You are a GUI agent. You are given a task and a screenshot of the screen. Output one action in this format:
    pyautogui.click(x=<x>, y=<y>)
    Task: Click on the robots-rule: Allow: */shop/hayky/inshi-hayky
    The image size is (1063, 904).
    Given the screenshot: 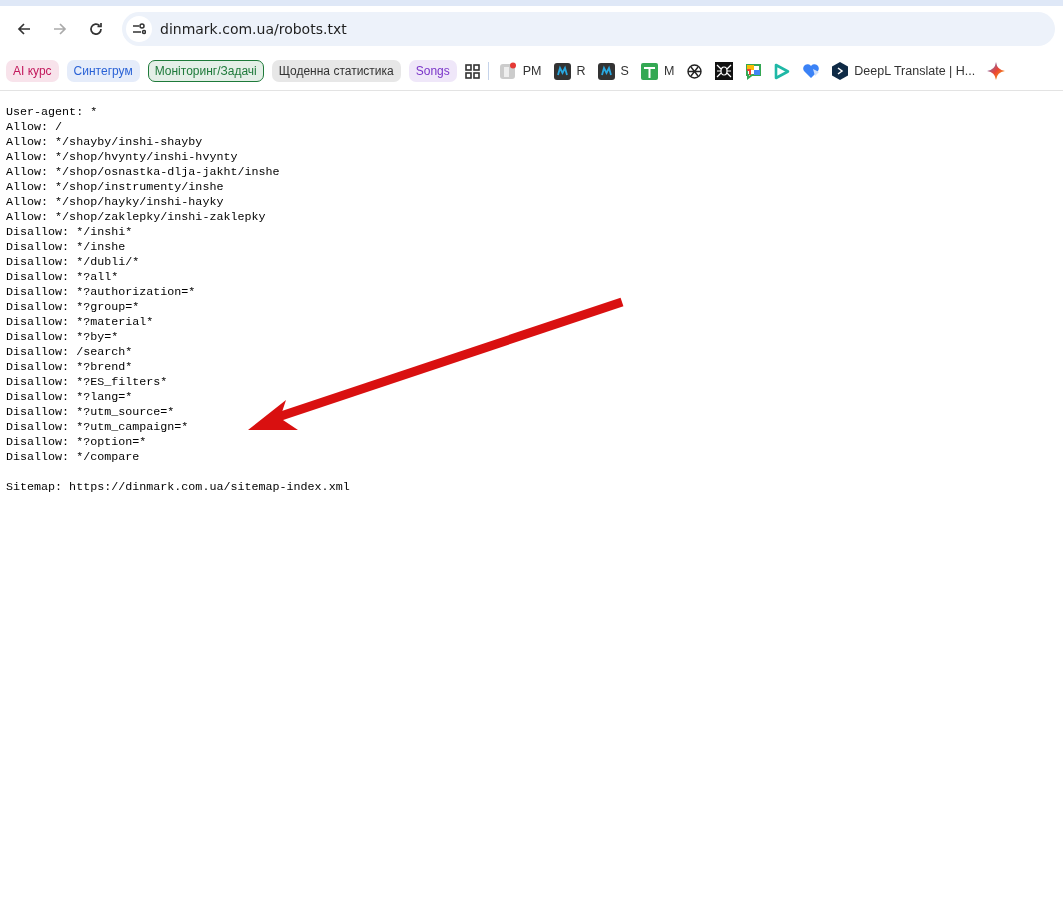 What is the action you would take?
    pyautogui.click(x=115, y=202)
    